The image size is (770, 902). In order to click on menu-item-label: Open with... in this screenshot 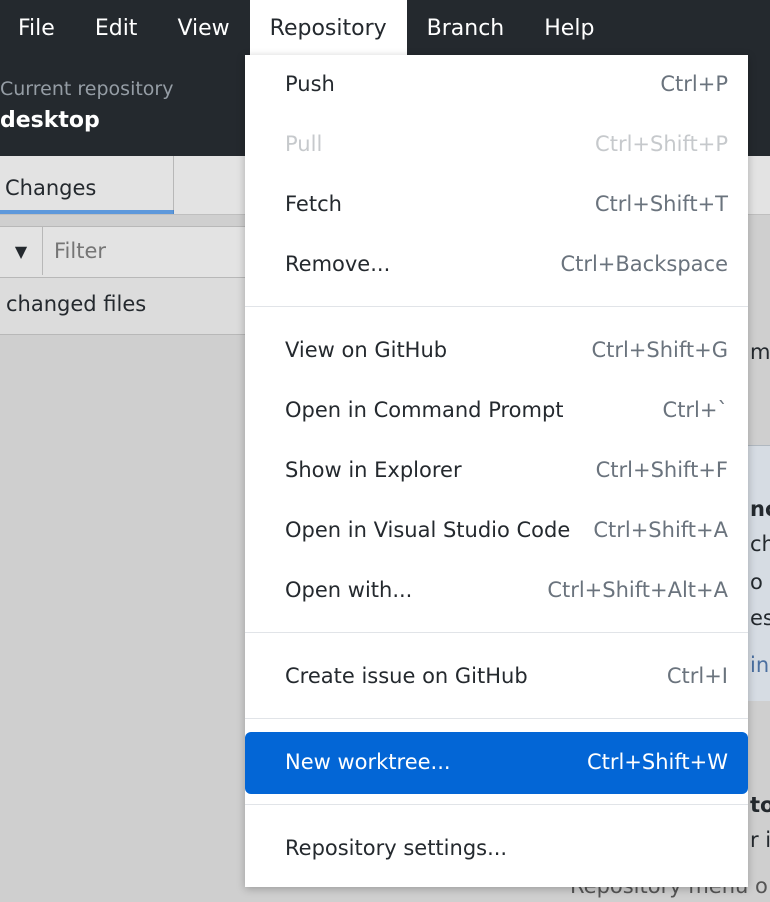, I will do `click(349, 590)`.